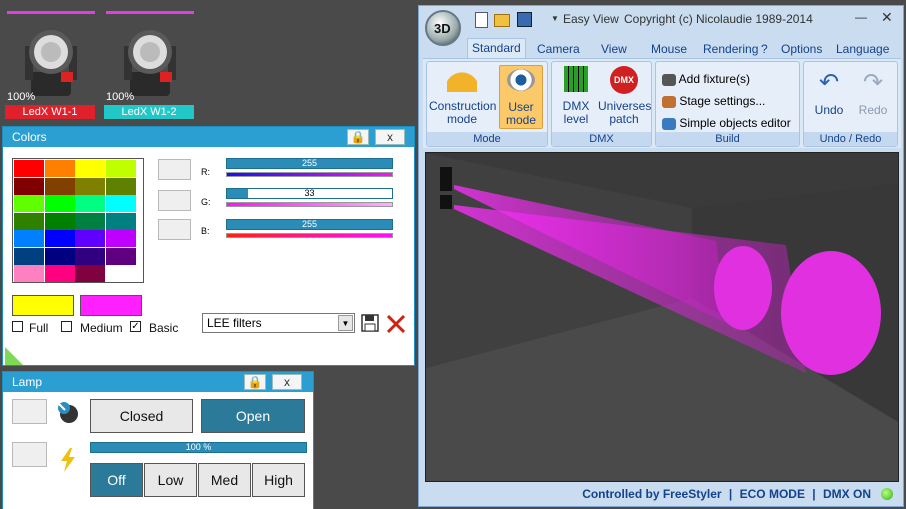 The image size is (906, 509). What do you see at coordinates (396, 324) in the screenshot?
I see `delete-filter-button` at bounding box center [396, 324].